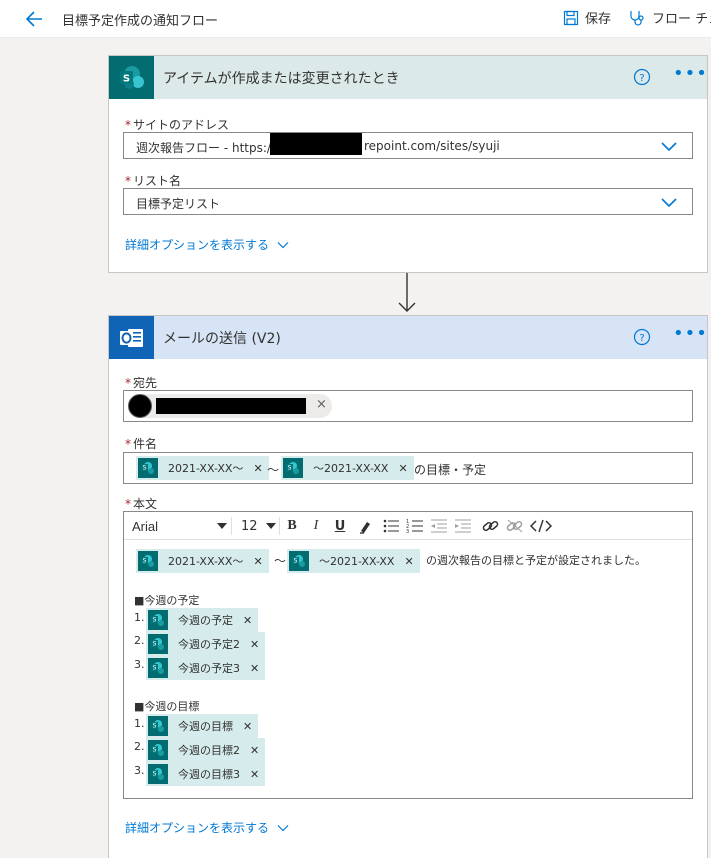 The image size is (711, 858). Describe the element at coordinates (439, 526) in the screenshot. I see `decrease-indent-icon` at that location.